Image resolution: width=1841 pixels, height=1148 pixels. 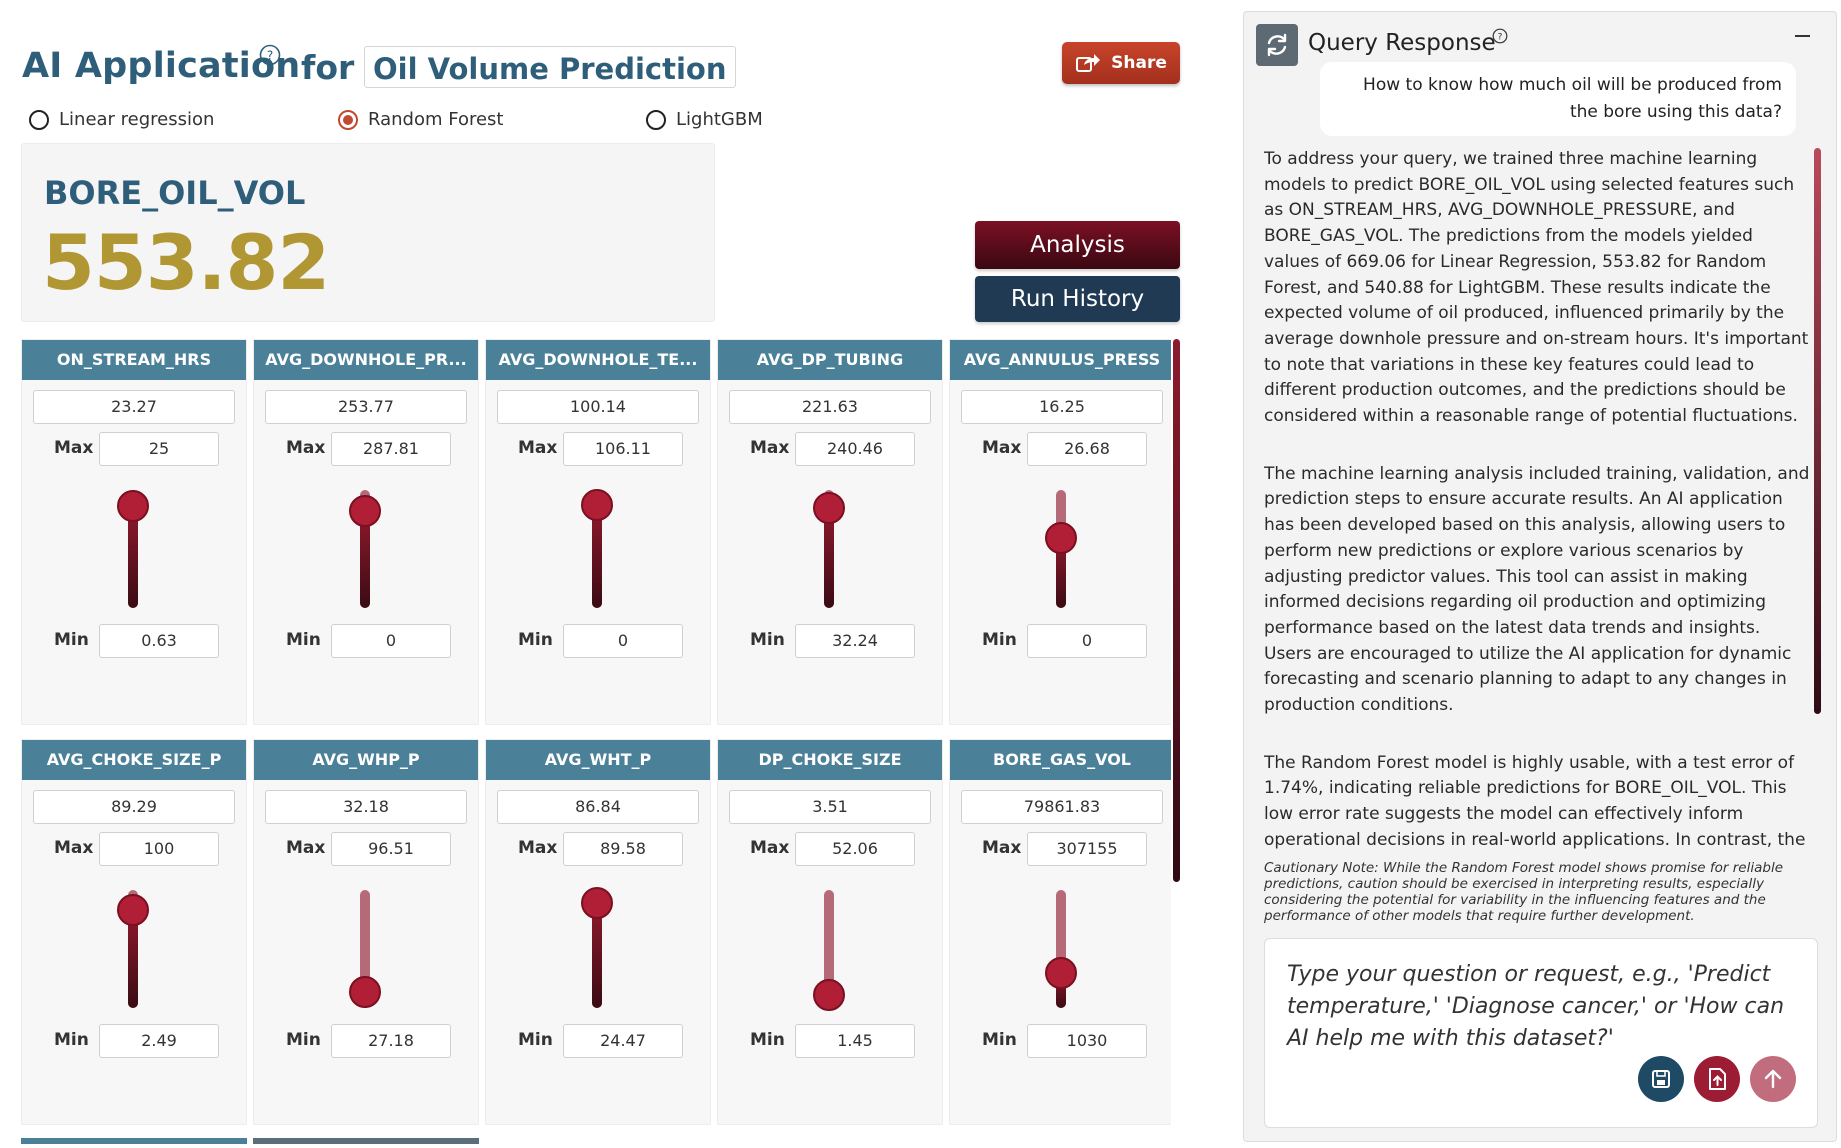 What do you see at coordinates (159, 1041) in the screenshot?
I see `min-value-input: 2.49` at bounding box center [159, 1041].